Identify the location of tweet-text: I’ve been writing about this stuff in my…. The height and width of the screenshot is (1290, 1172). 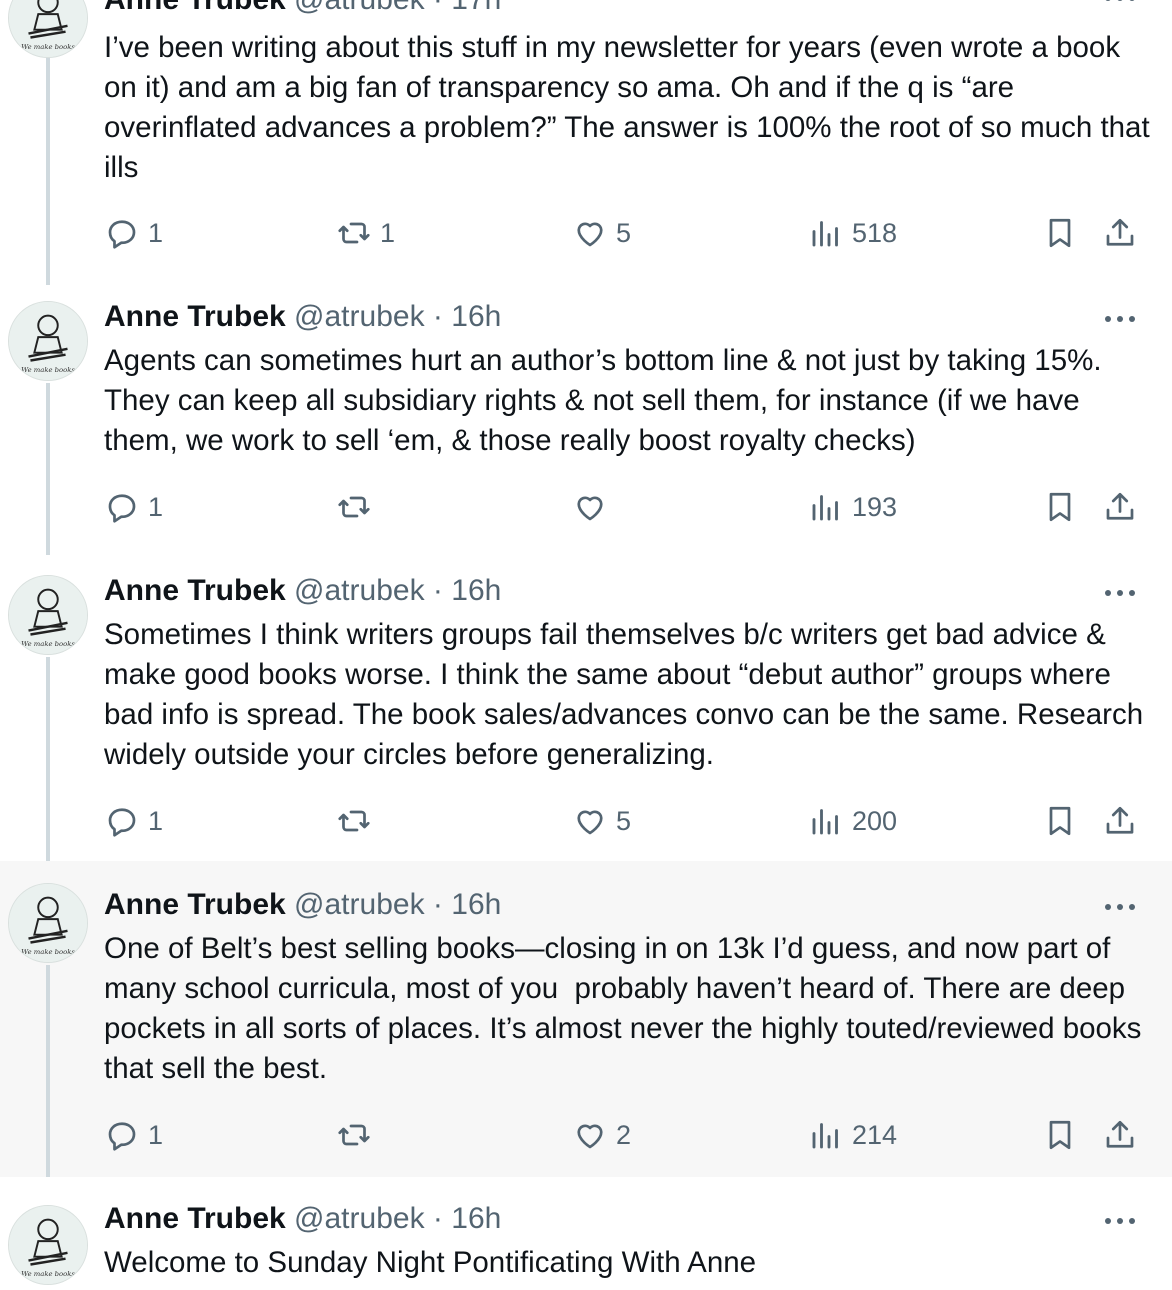
(631, 107).